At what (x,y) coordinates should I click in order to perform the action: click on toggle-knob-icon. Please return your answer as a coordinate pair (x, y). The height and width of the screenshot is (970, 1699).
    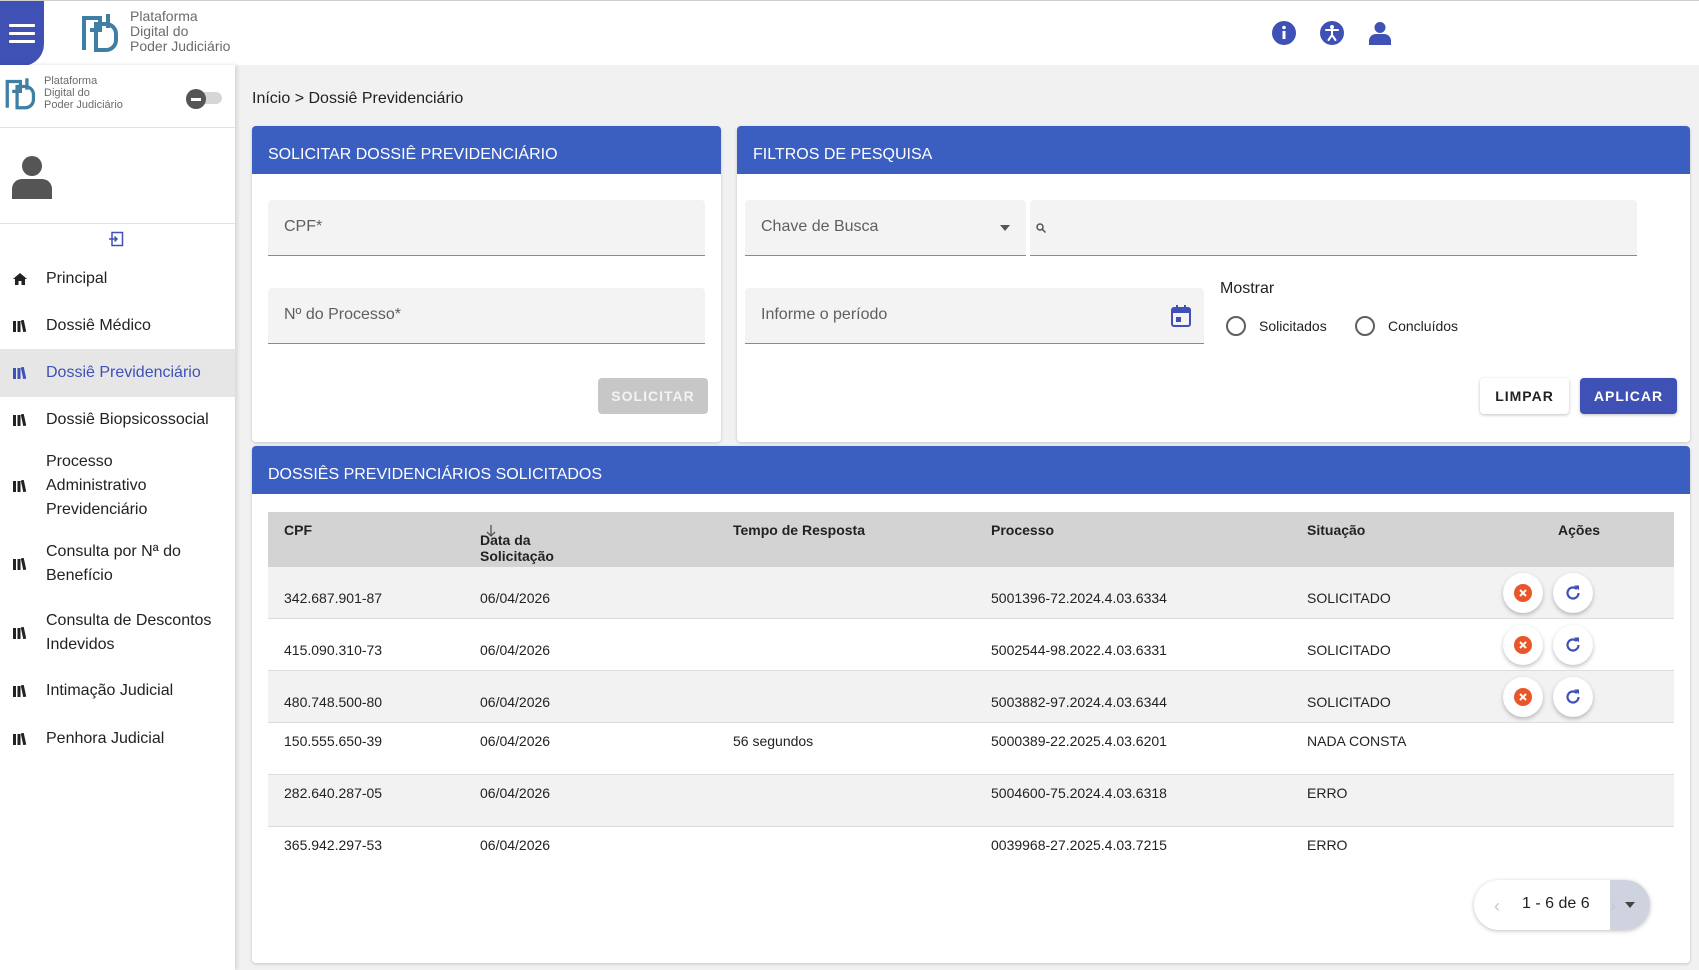
    Looking at the image, I should click on (196, 99).